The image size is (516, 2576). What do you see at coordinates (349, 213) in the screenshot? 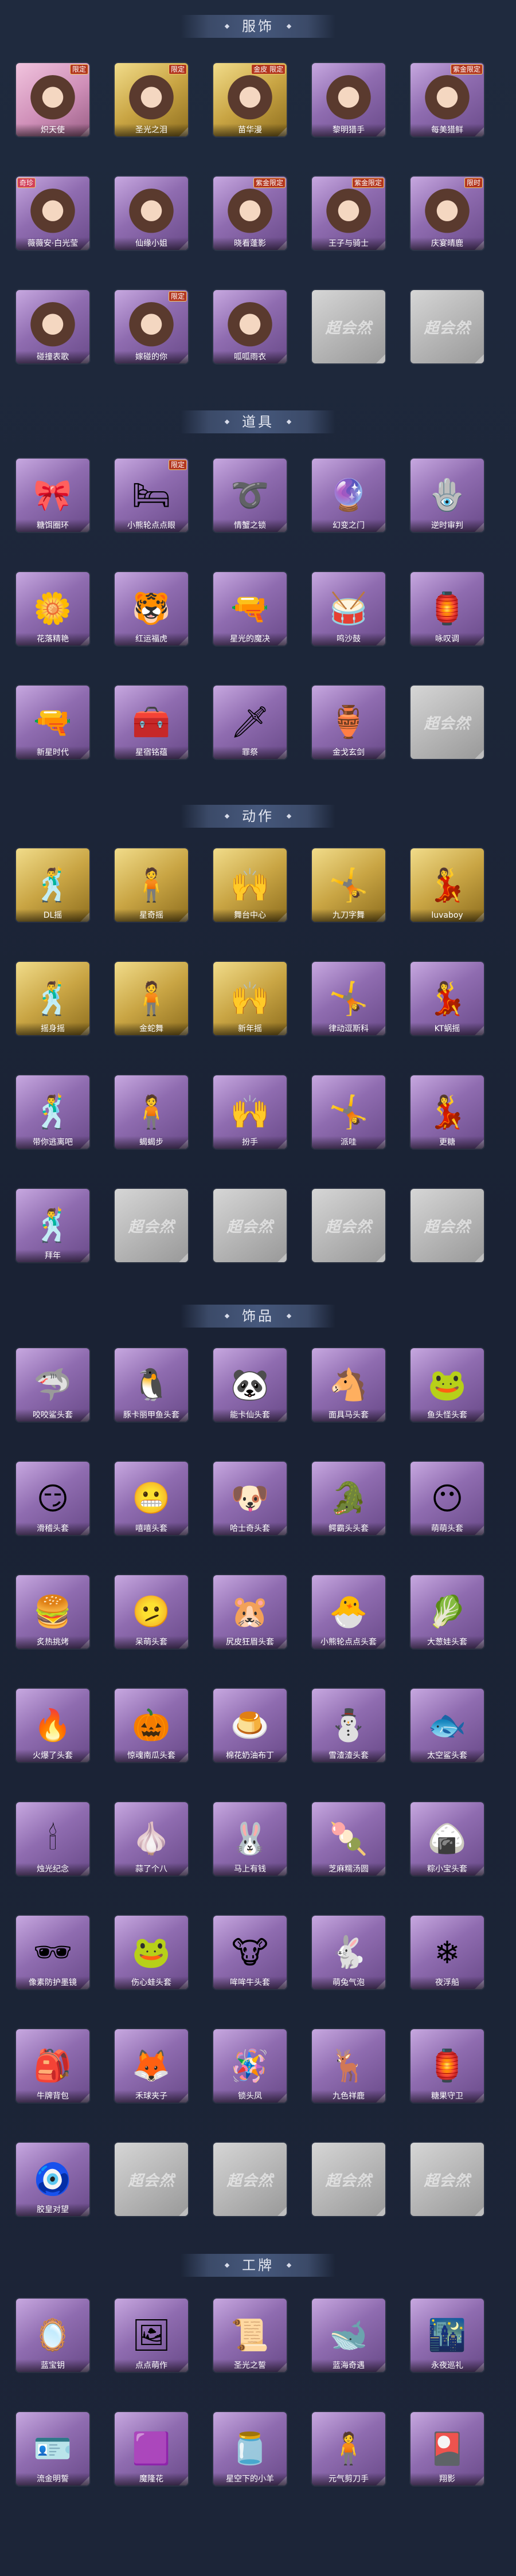
I see `item-tile: 王子与骑士 紫金限定` at bounding box center [349, 213].